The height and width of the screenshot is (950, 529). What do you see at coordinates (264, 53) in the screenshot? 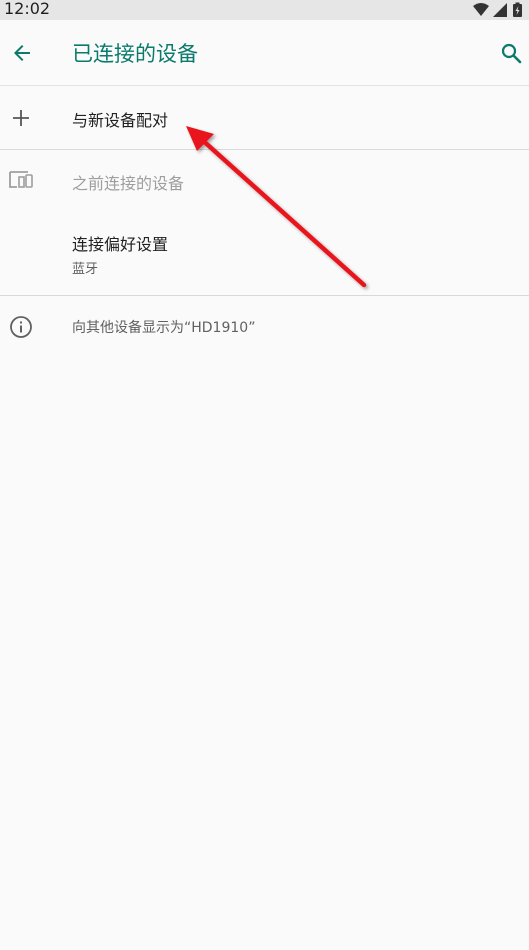
I see `app-bar: 已连接的设备` at bounding box center [264, 53].